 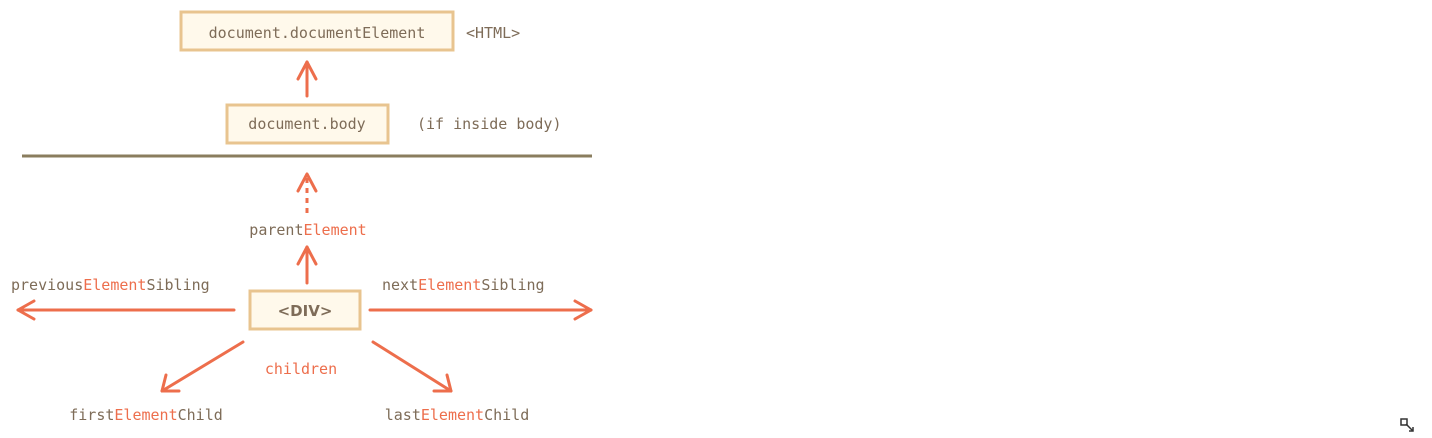 What do you see at coordinates (126, 310) in the screenshot?
I see `arrow-previous-sibling` at bounding box center [126, 310].